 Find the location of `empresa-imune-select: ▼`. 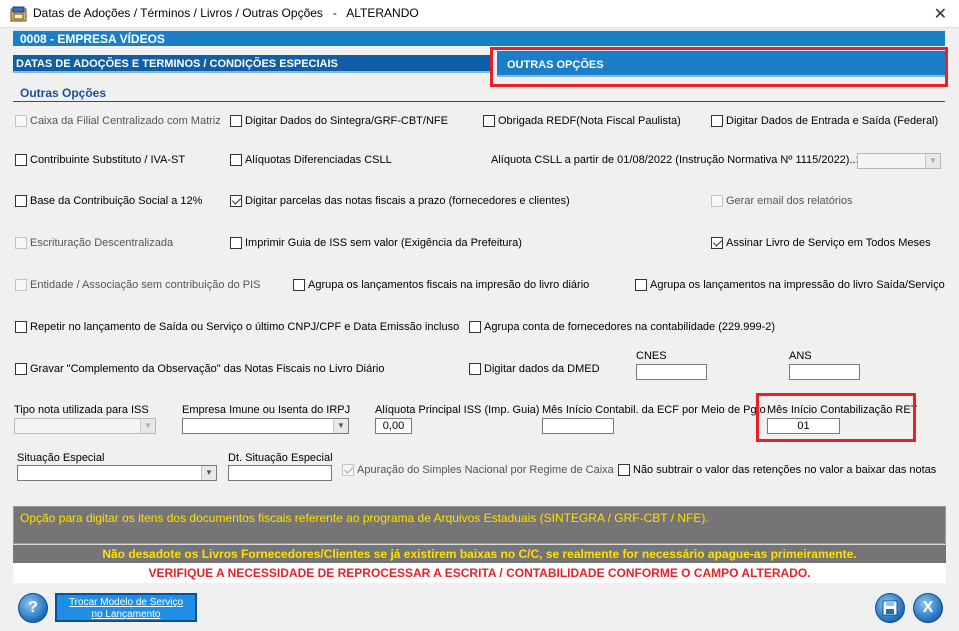

empresa-imune-select: ▼ is located at coordinates (265, 426).